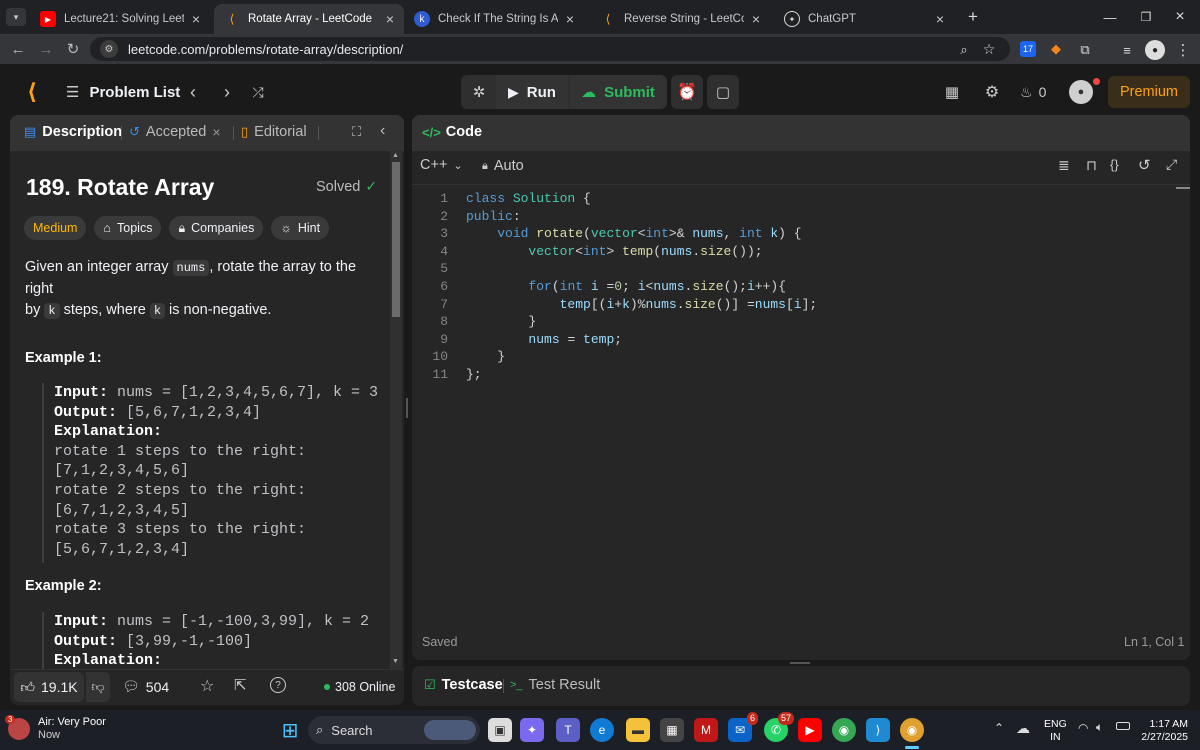  What do you see at coordinates (500, 730) in the screenshot?
I see `task-view-icon: ▣` at bounding box center [500, 730].